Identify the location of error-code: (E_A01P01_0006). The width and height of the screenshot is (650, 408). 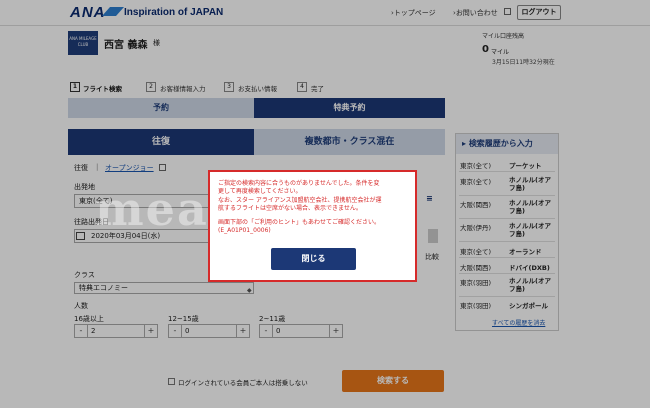
(244, 231).